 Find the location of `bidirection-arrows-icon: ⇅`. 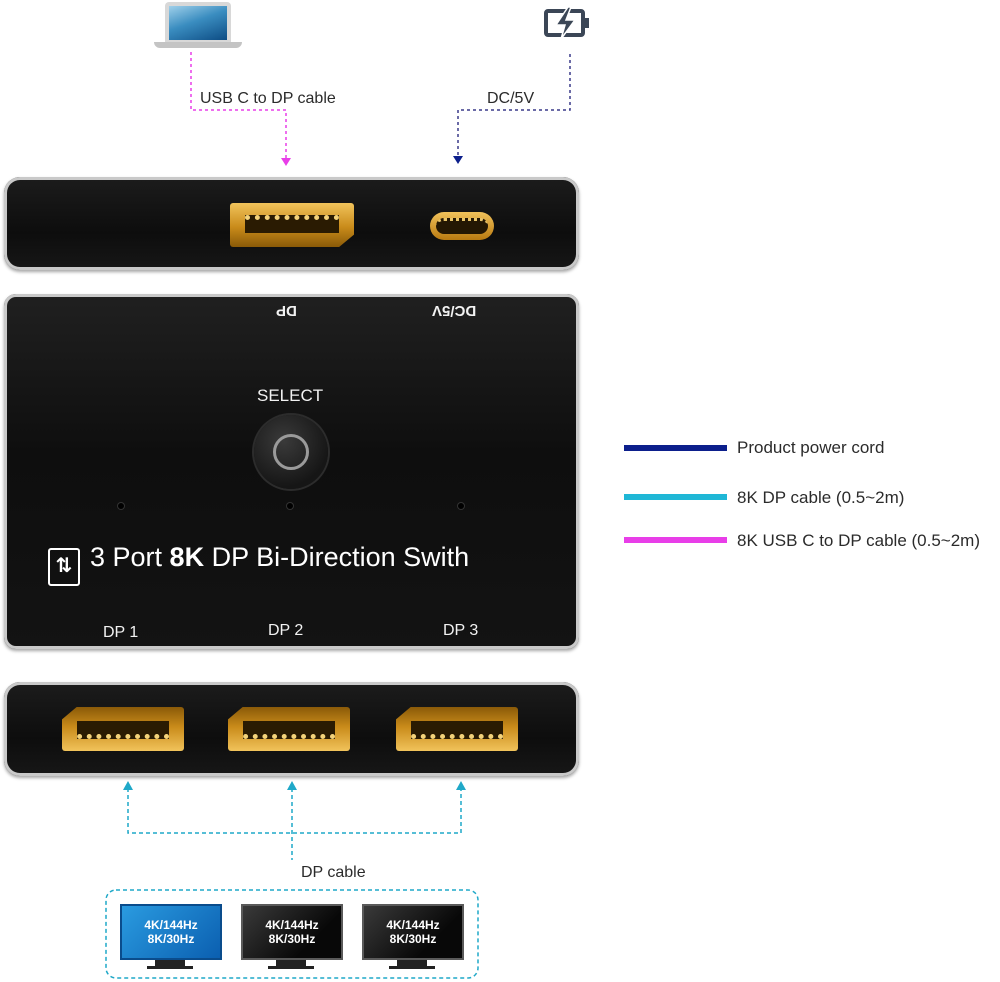

bidirection-arrows-icon: ⇅ is located at coordinates (64, 567).